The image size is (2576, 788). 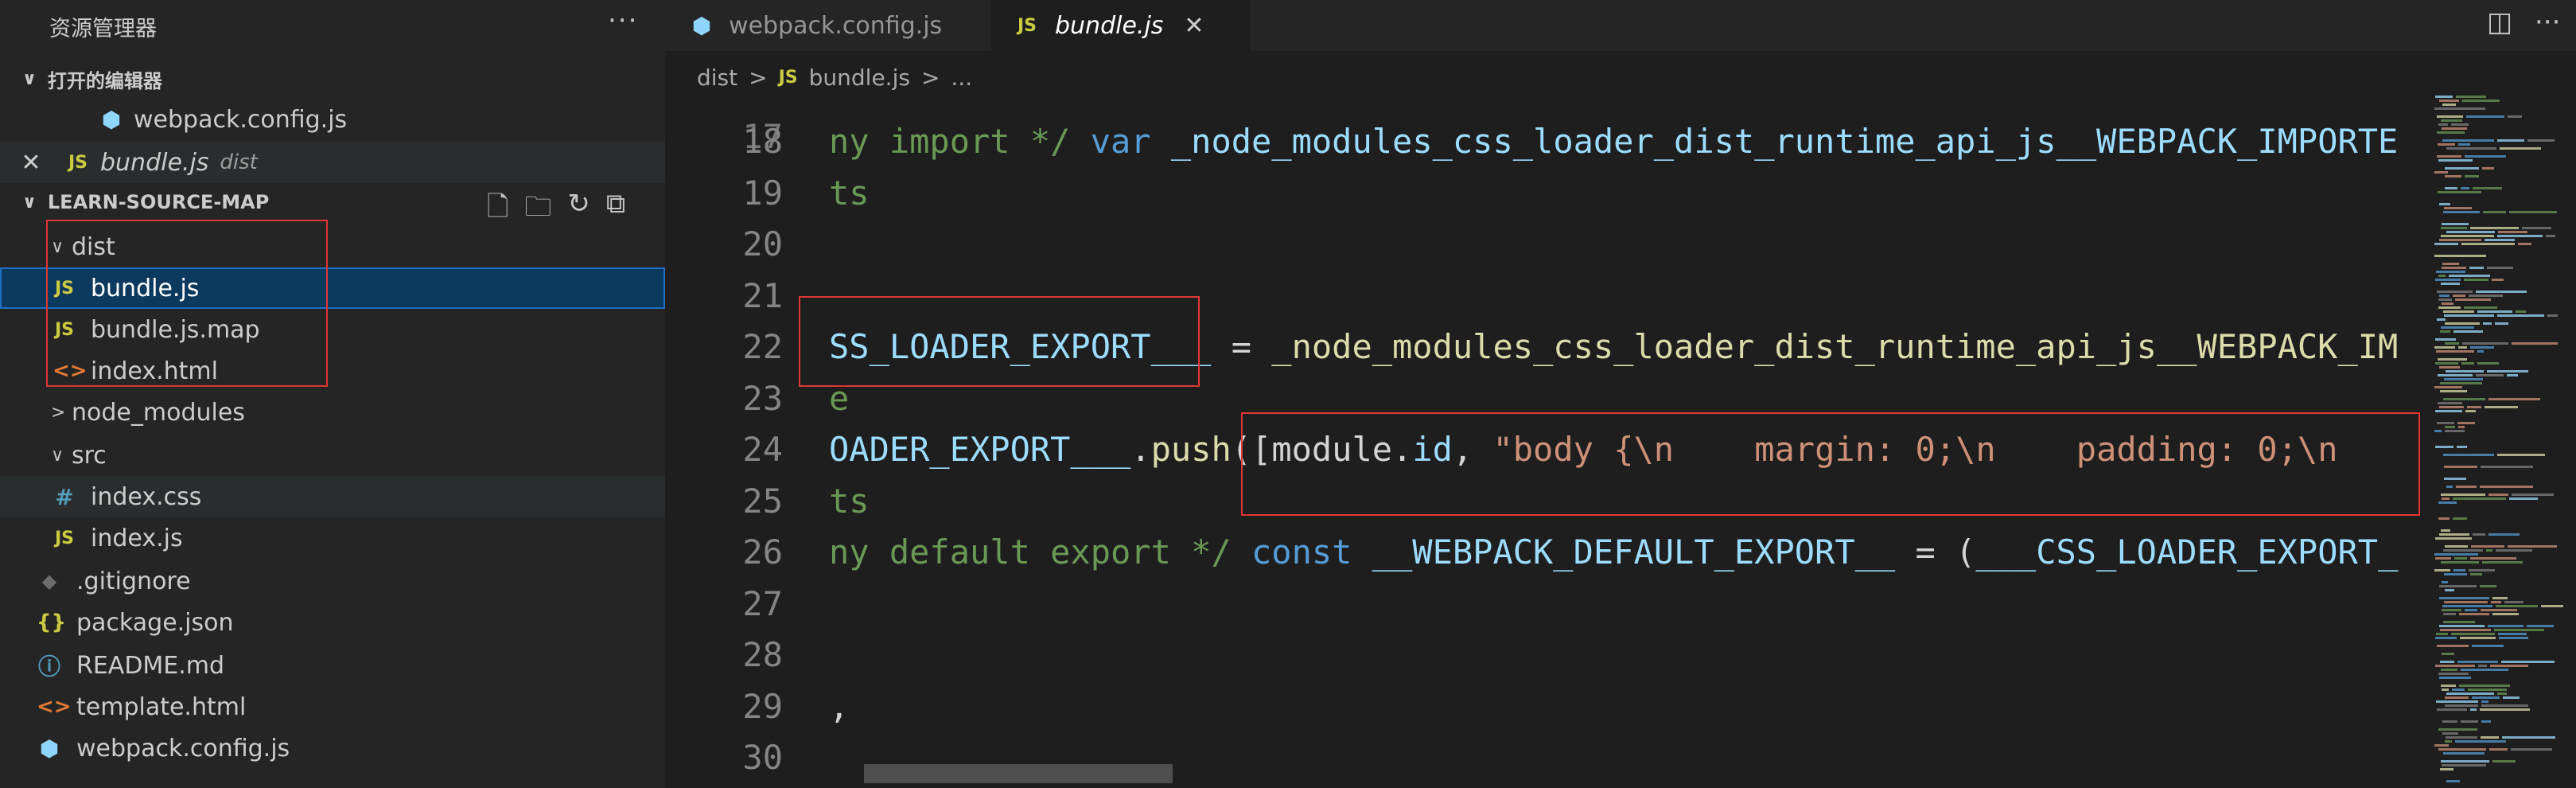 I want to click on js-file-icon: JS, so click(x=1027, y=26).